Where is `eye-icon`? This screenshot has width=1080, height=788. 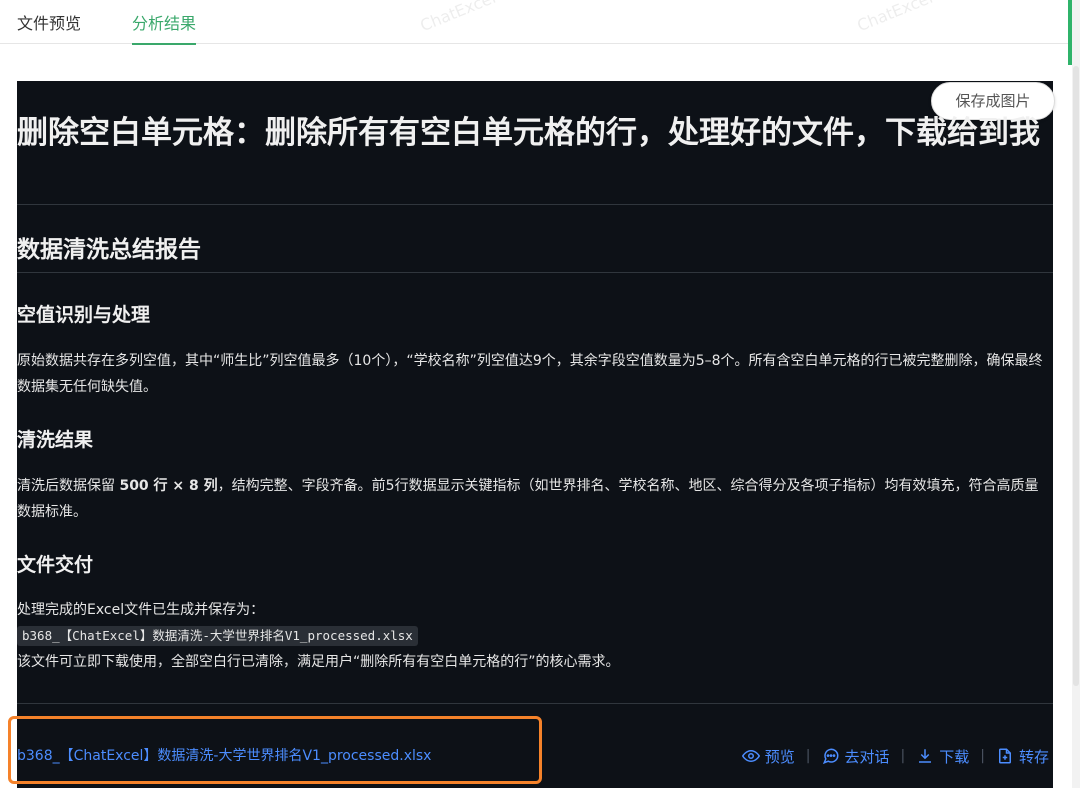
eye-icon is located at coordinates (750, 756).